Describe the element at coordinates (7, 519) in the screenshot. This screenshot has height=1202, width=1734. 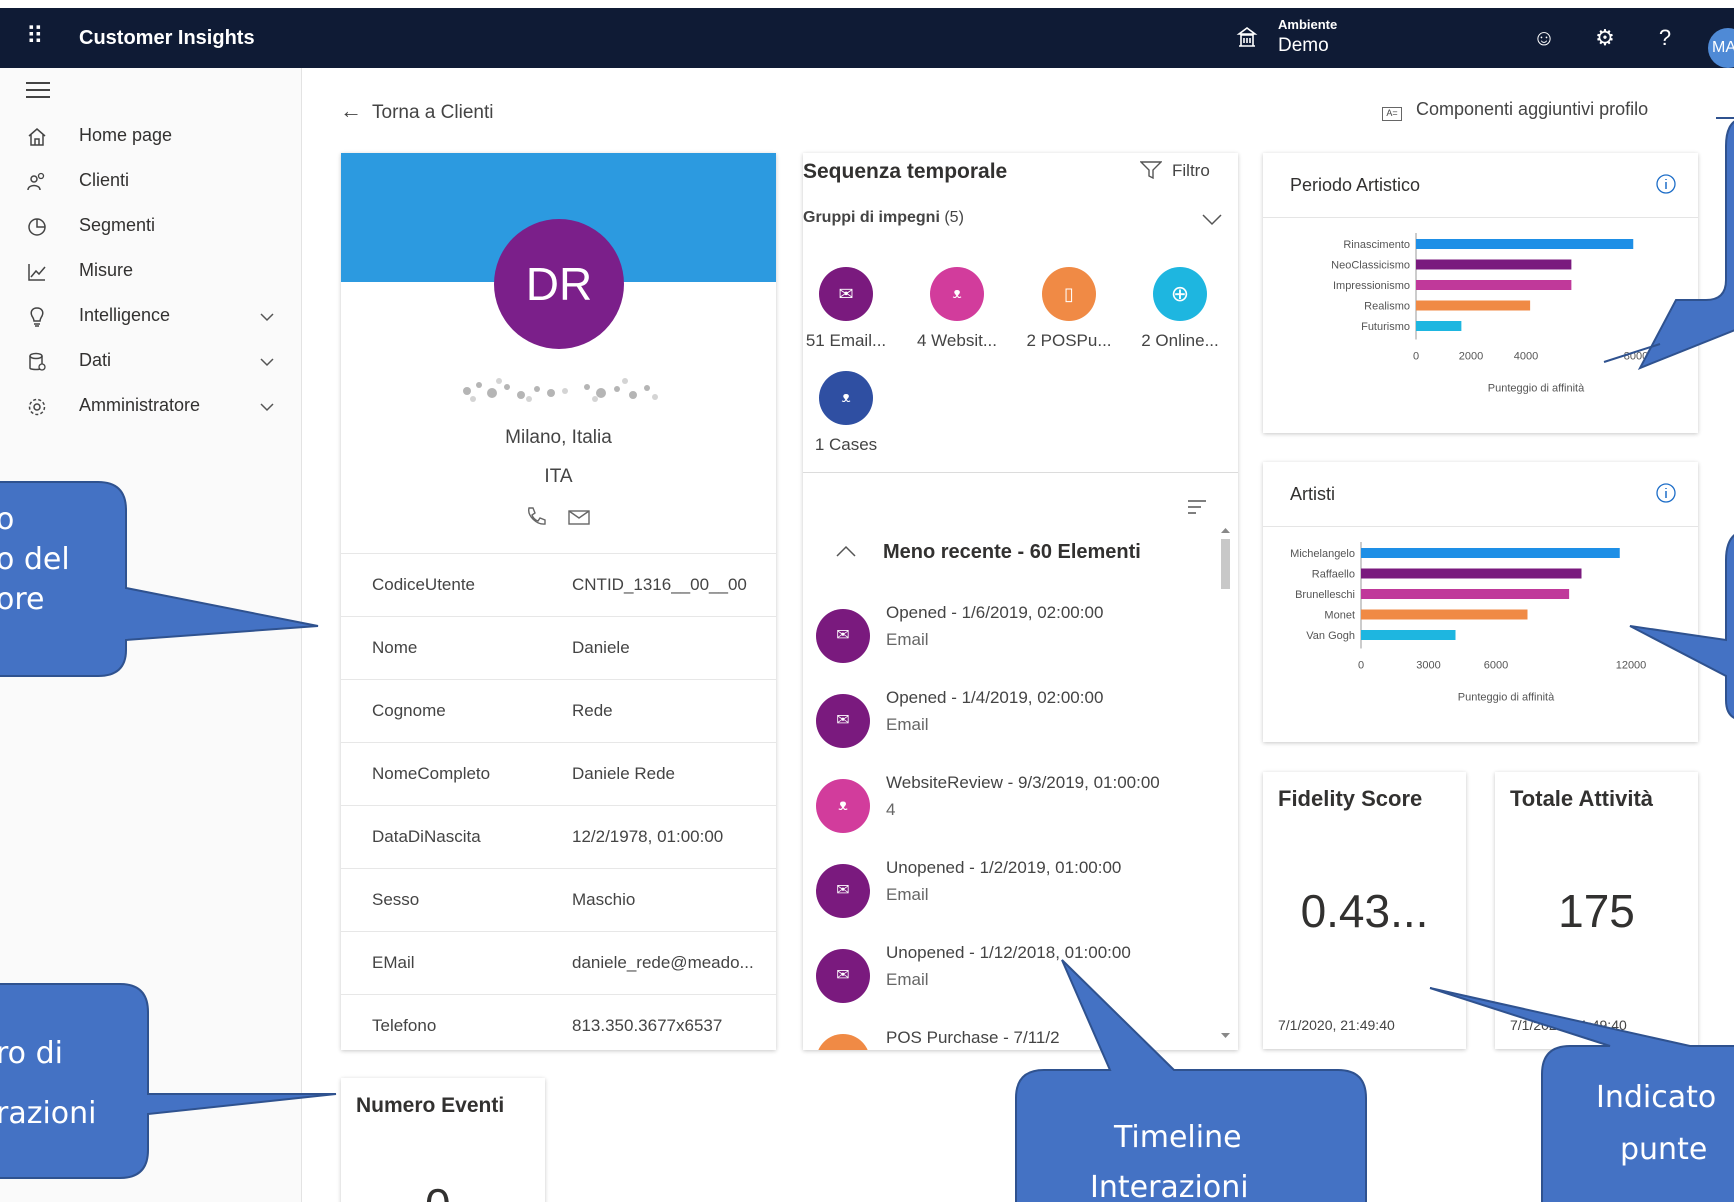
I see `callout-text-line: o` at that location.